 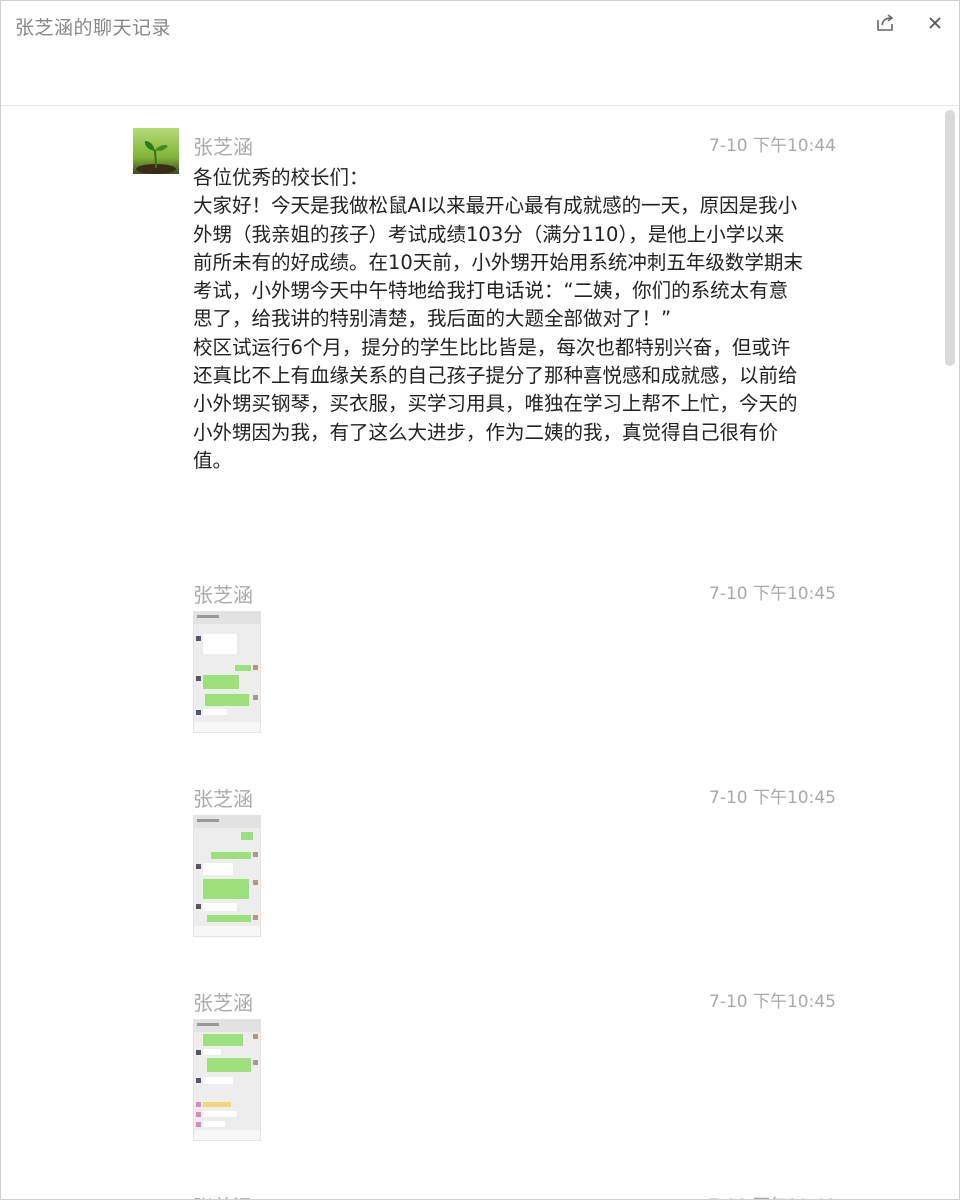 I want to click on message-time: 7-10 下午10:44, so click(x=772, y=146).